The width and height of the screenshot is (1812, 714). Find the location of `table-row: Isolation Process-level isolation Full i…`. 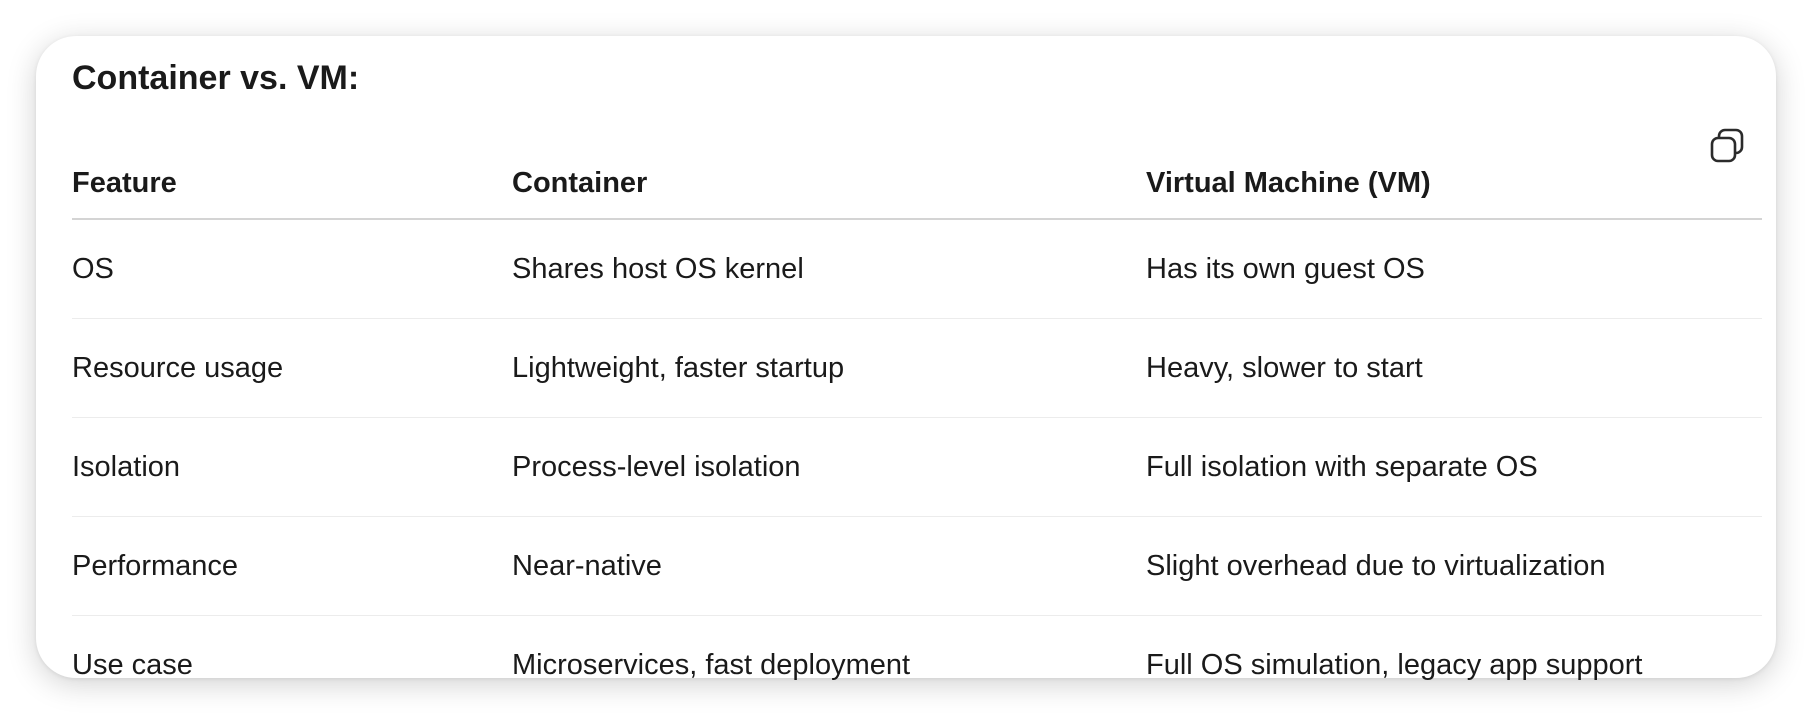

table-row: Isolation Process-level isolation Full i… is located at coordinates (917, 467).